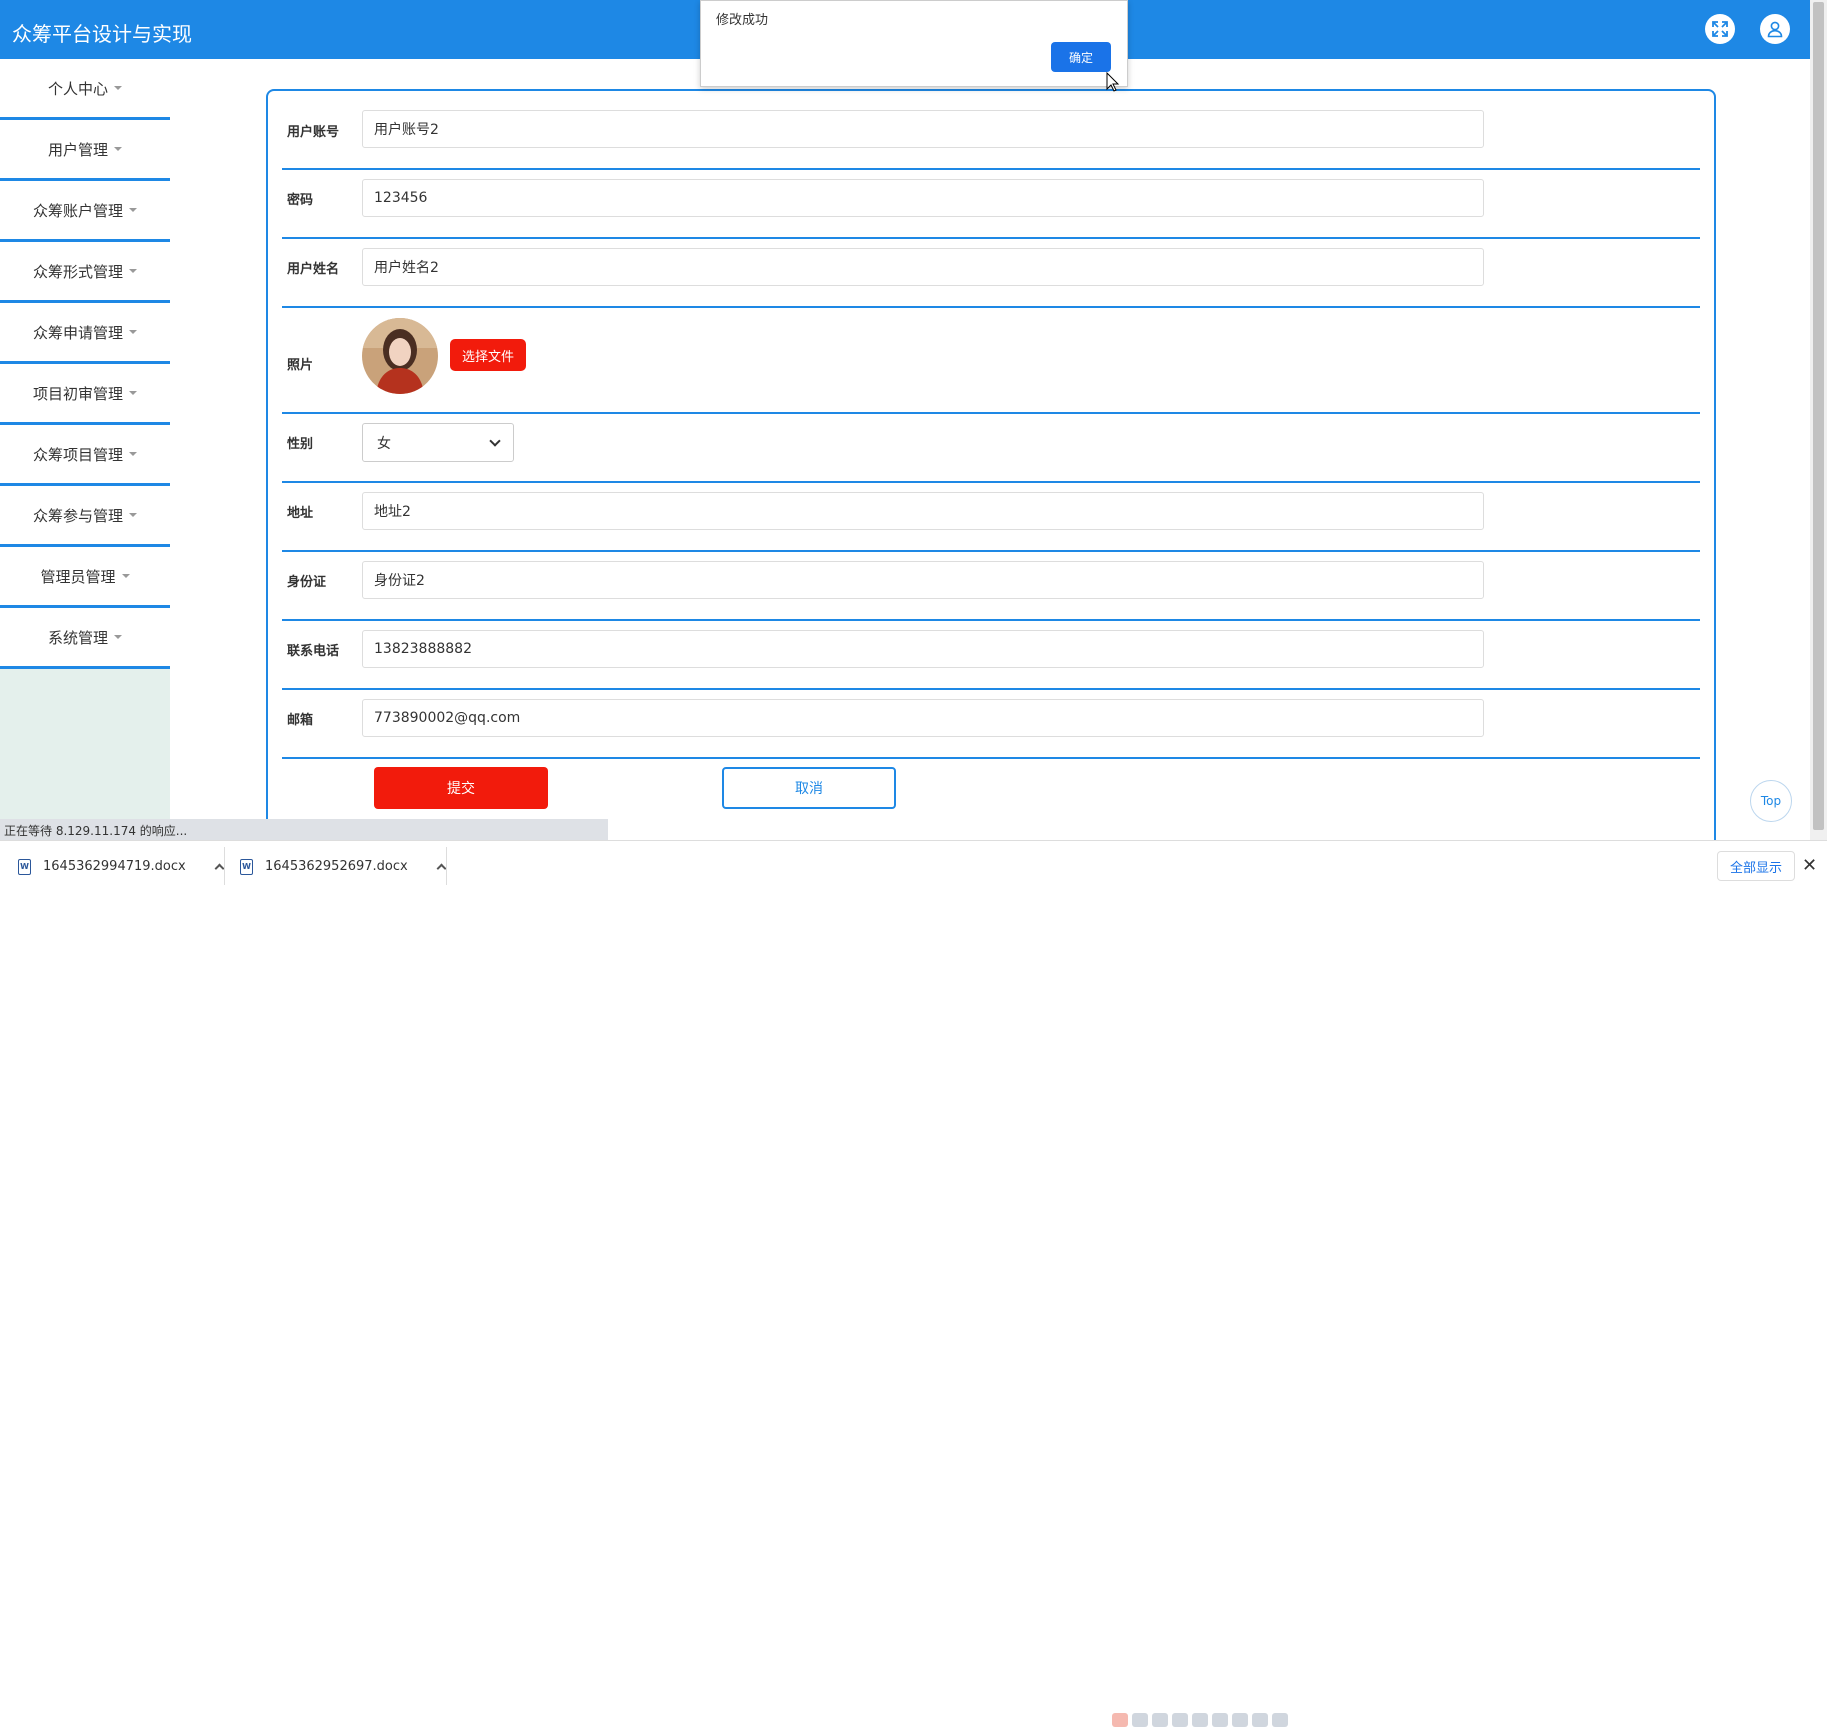  What do you see at coordinates (1809, 865) in the screenshot?
I see `close-icon: ✕` at bounding box center [1809, 865].